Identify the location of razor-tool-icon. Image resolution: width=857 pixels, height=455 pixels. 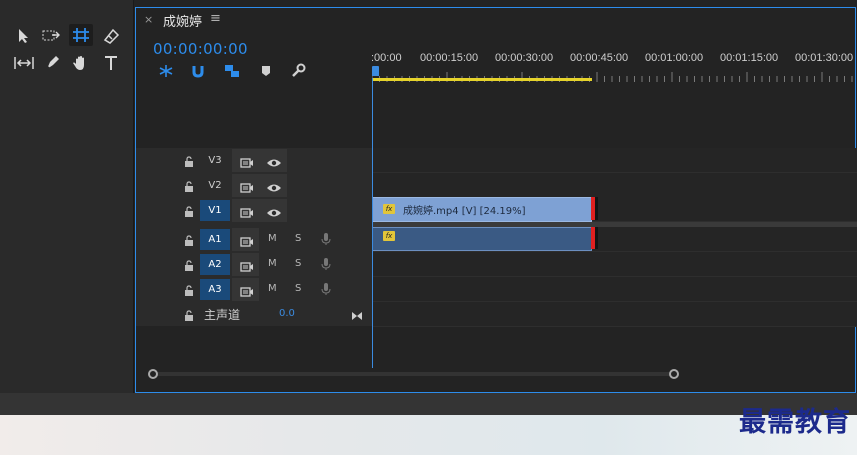
(111, 36).